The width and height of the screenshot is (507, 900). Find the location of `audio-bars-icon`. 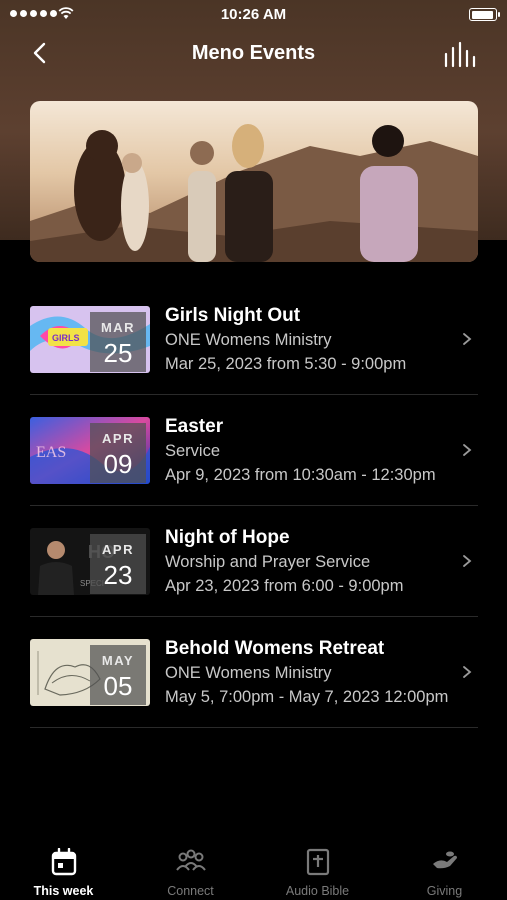

audio-bars-icon is located at coordinates (460, 54).